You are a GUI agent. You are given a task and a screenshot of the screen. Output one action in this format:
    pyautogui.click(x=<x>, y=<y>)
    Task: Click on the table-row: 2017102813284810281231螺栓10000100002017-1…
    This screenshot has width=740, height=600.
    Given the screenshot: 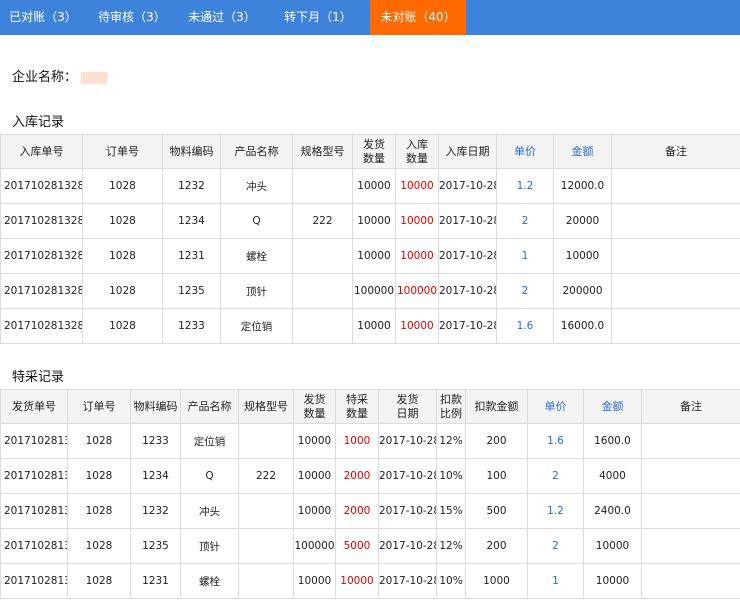 What is the action you would take?
    pyautogui.click(x=370, y=256)
    